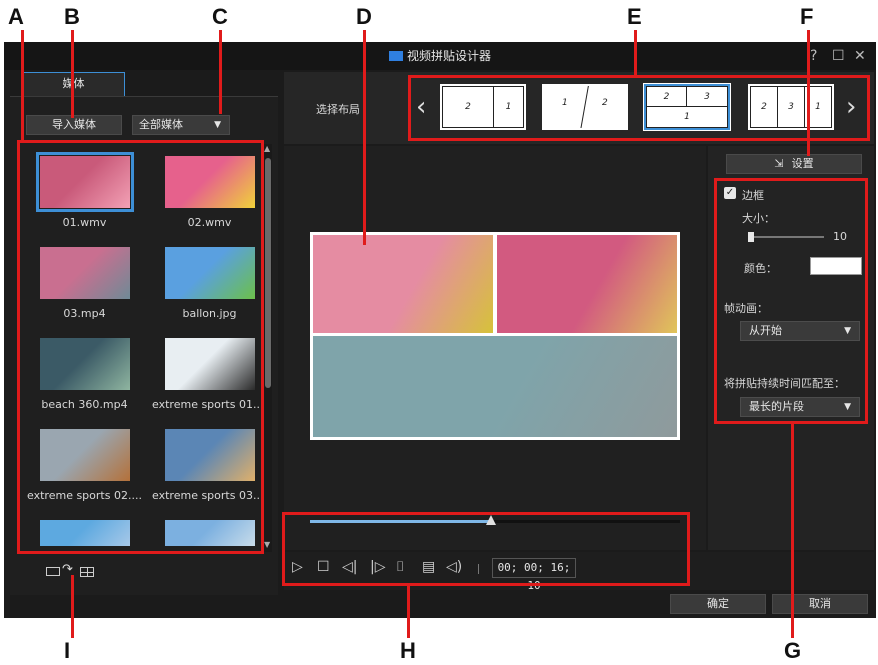 The width and height of the screenshot is (878, 665). I want to click on callout-g: G, so click(793, 650).